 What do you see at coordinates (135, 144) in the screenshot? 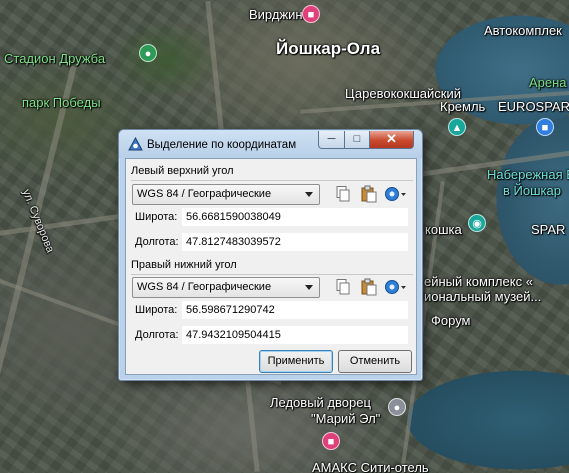
I see `app-logo-icon` at bounding box center [135, 144].